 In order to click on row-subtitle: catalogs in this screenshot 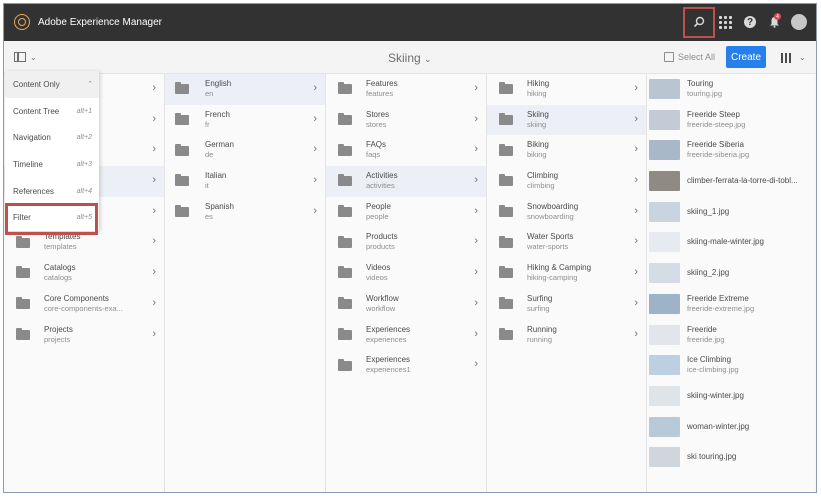, I will do `click(58, 278)`.